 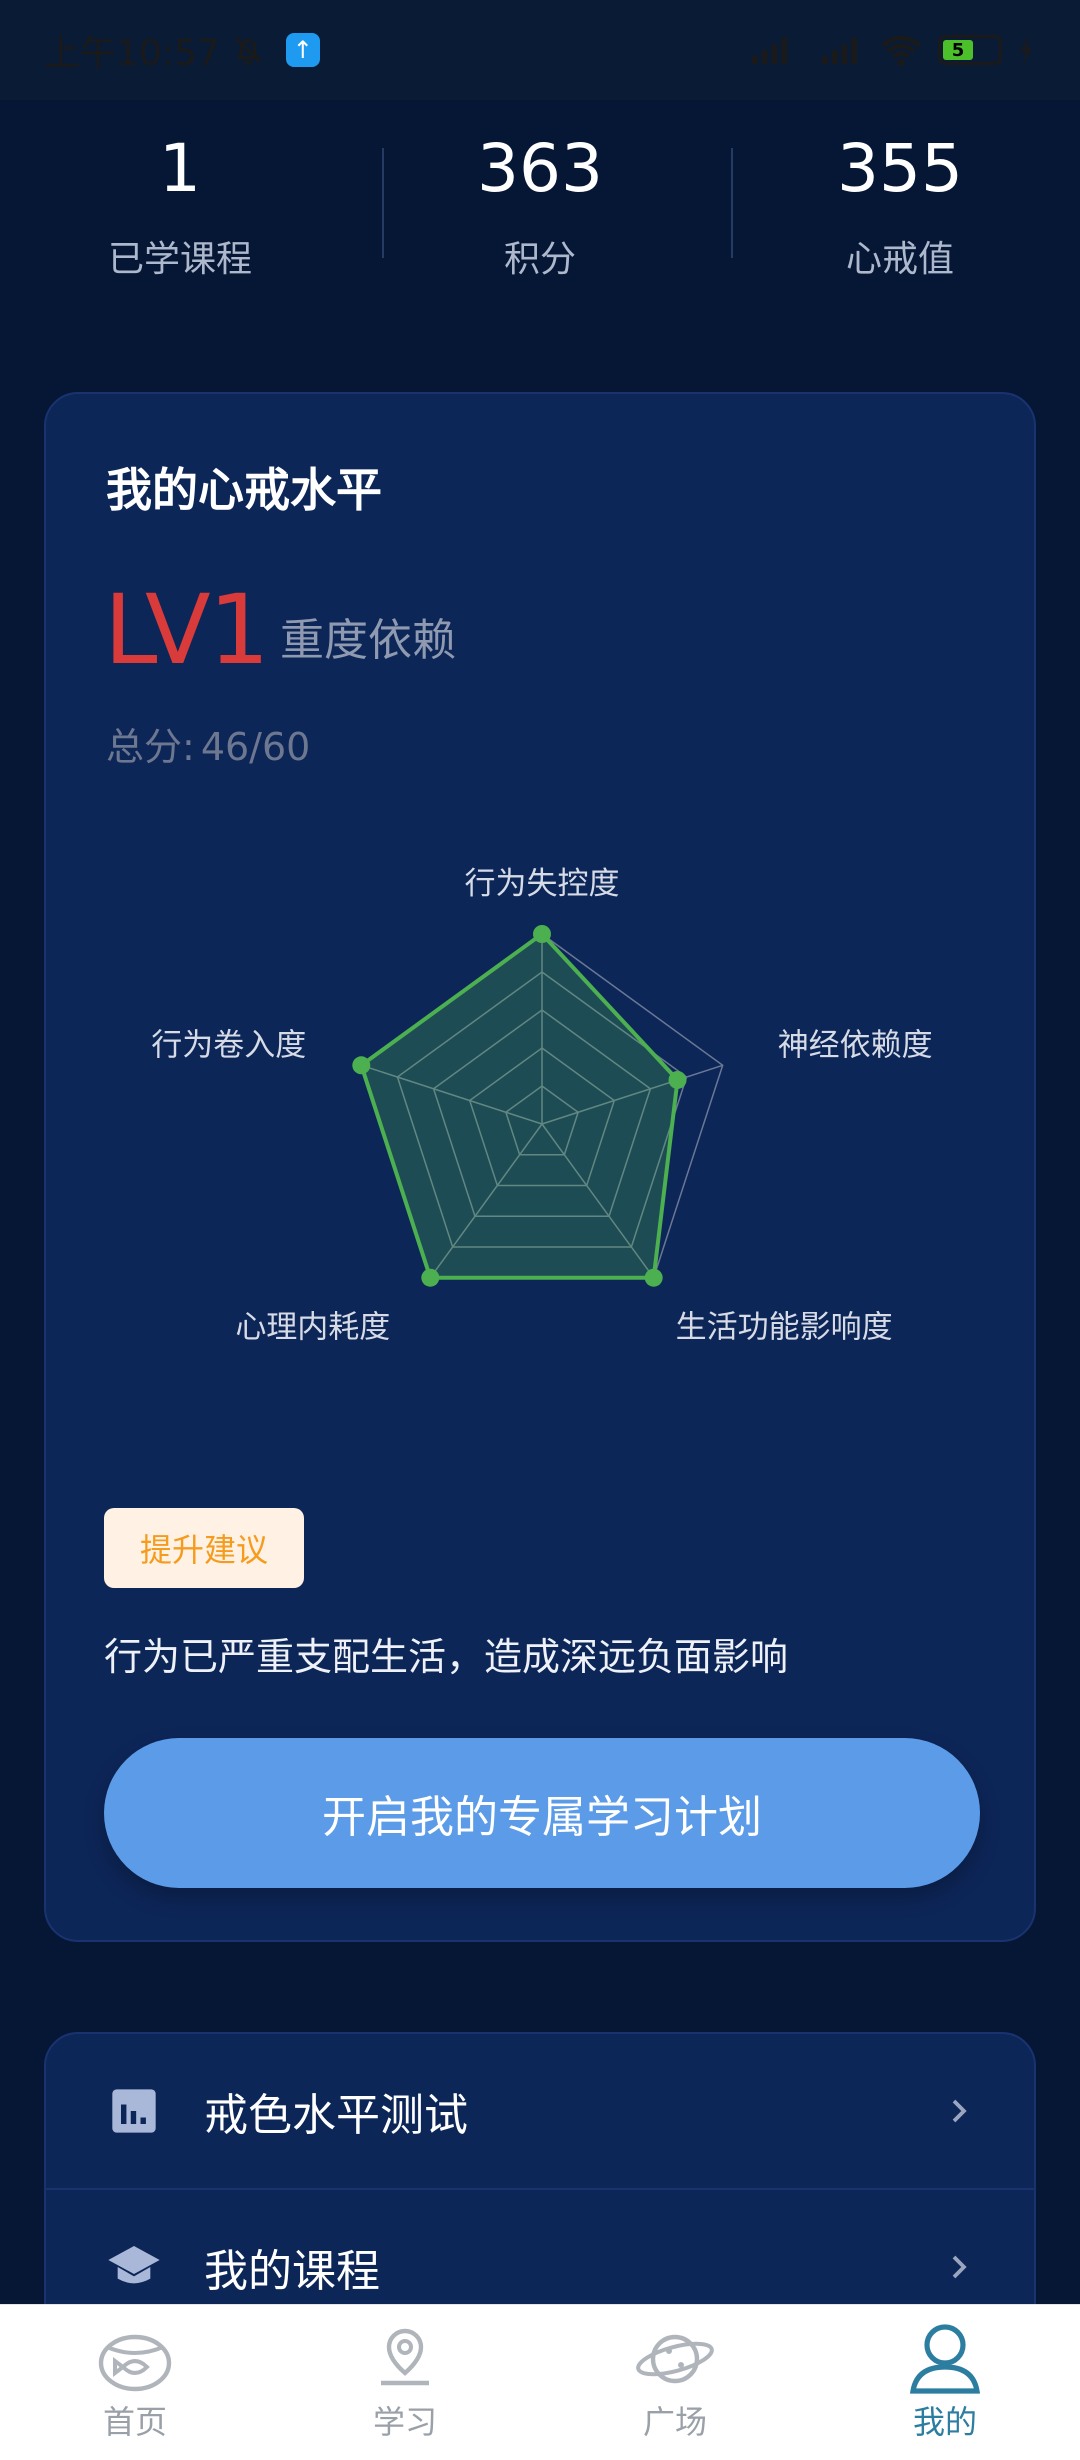 What do you see at coordinates (958, 50) in the screenshot?
I see `battery-level: 5` at bounding box center [958, 50].